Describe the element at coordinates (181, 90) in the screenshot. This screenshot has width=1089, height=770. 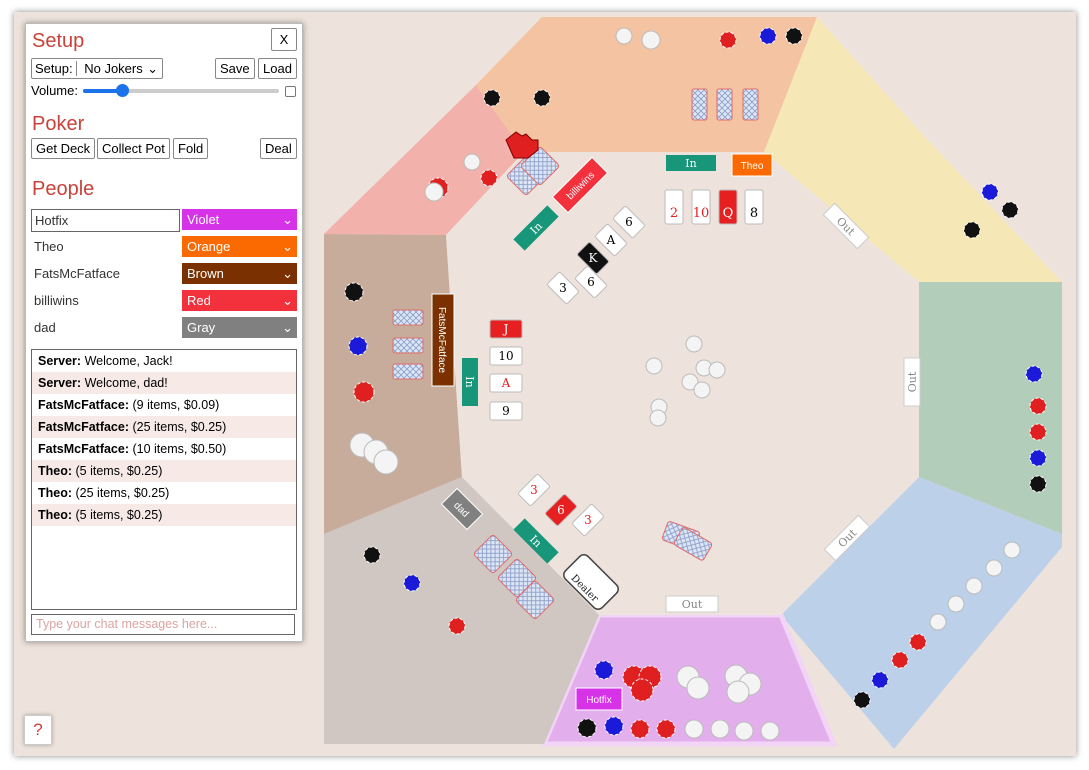
I see `volume-slider` at that location.